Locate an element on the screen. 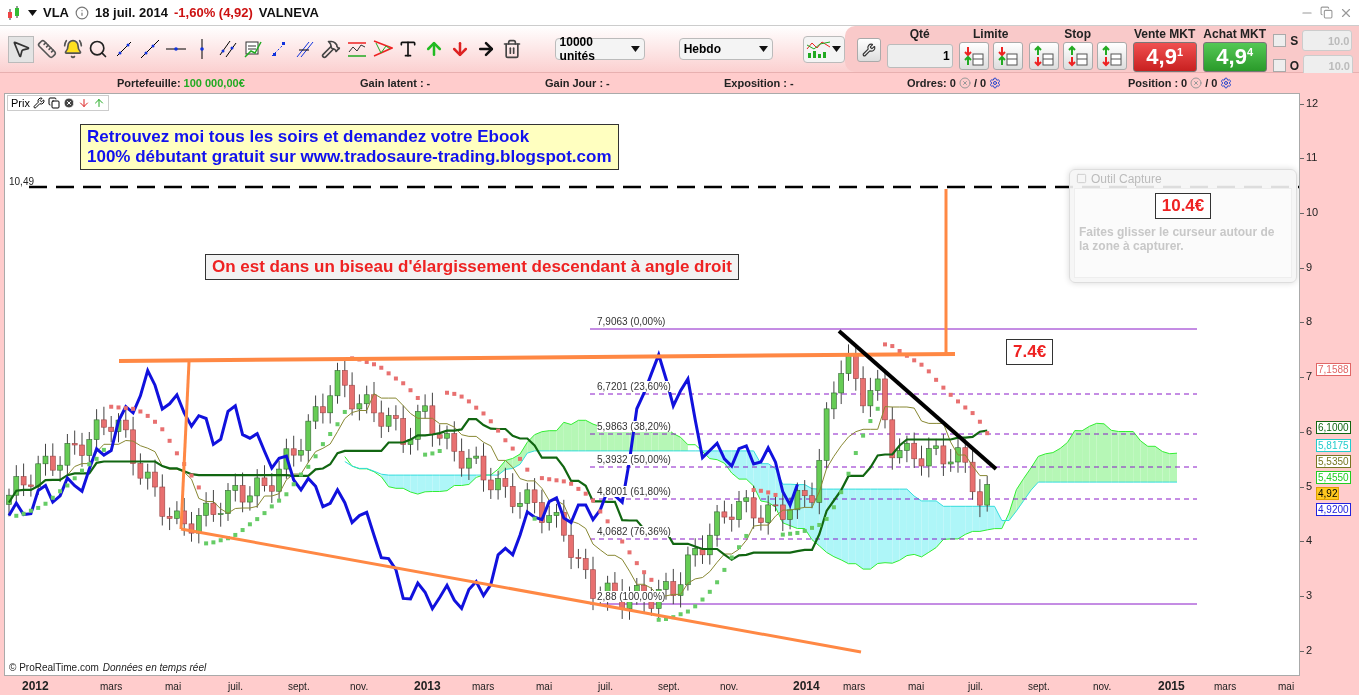 This screenshot has width=1359, height=695. instrument-name: VALNEVA is located at coordinates (288, 13).